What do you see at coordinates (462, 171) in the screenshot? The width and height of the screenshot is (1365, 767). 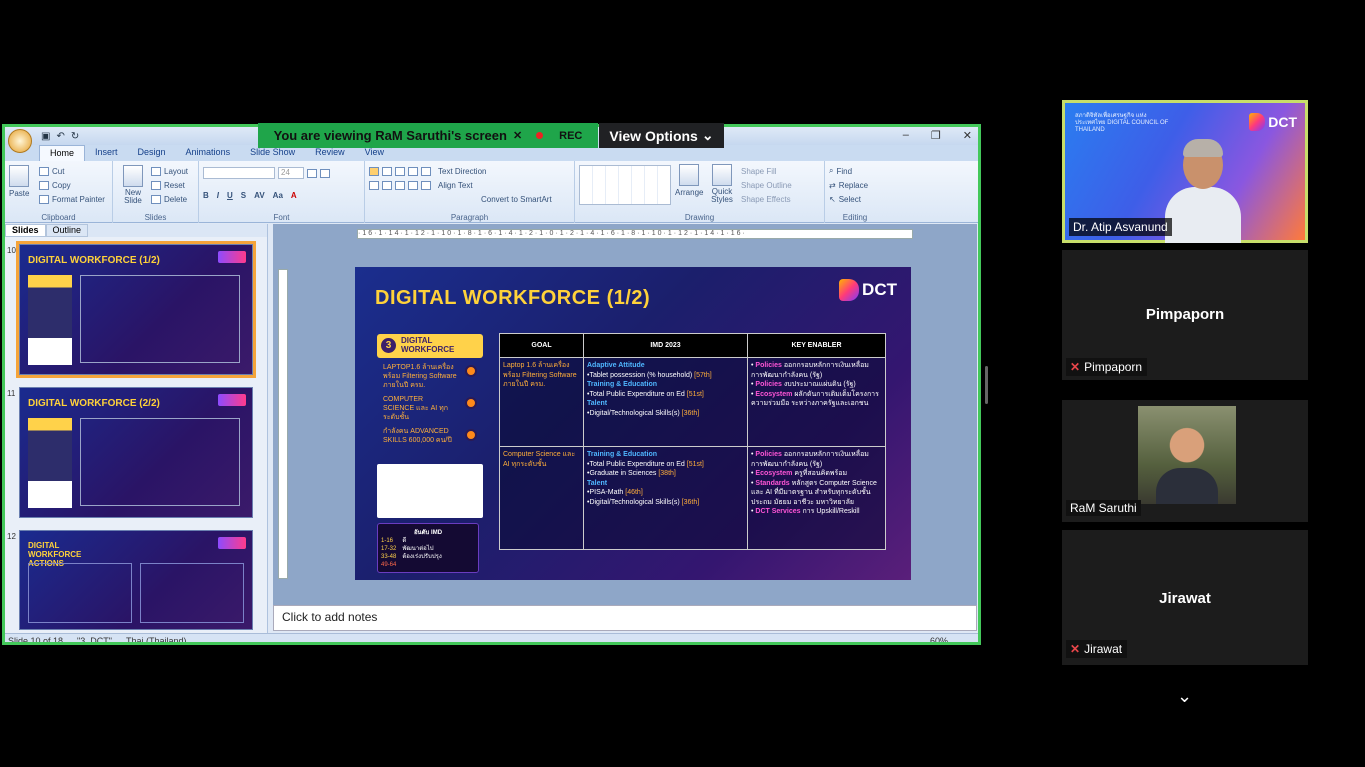 I see `text-direction-button: Text Direction` at bounding box center [462, 171].